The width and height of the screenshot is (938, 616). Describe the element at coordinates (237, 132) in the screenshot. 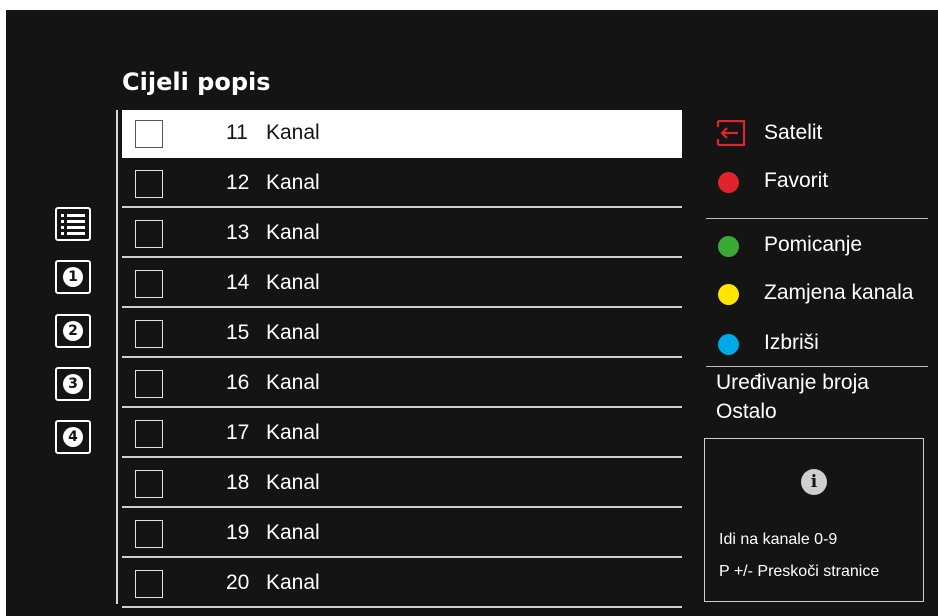

I see `channel-number: 11` at that location.